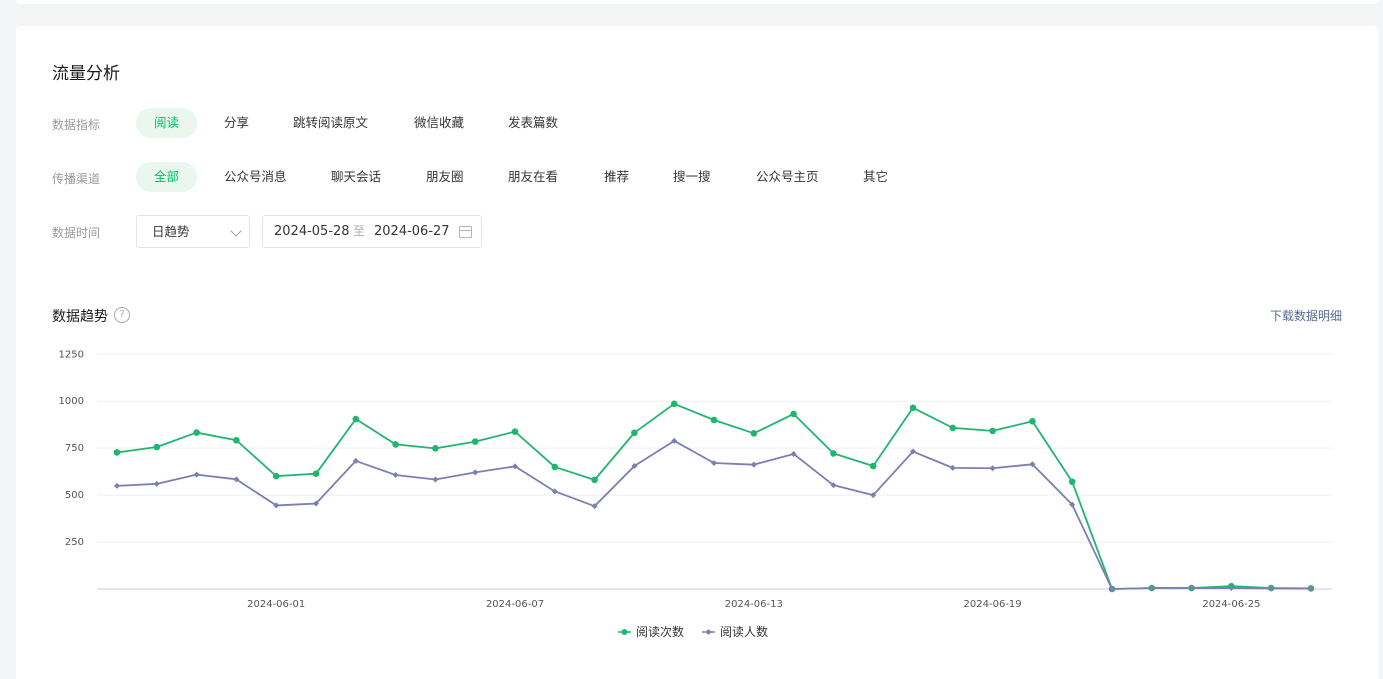  Describe the element at coordinates (74, 495) in the screenshot. I see `y-tick-label: 500` at that location.